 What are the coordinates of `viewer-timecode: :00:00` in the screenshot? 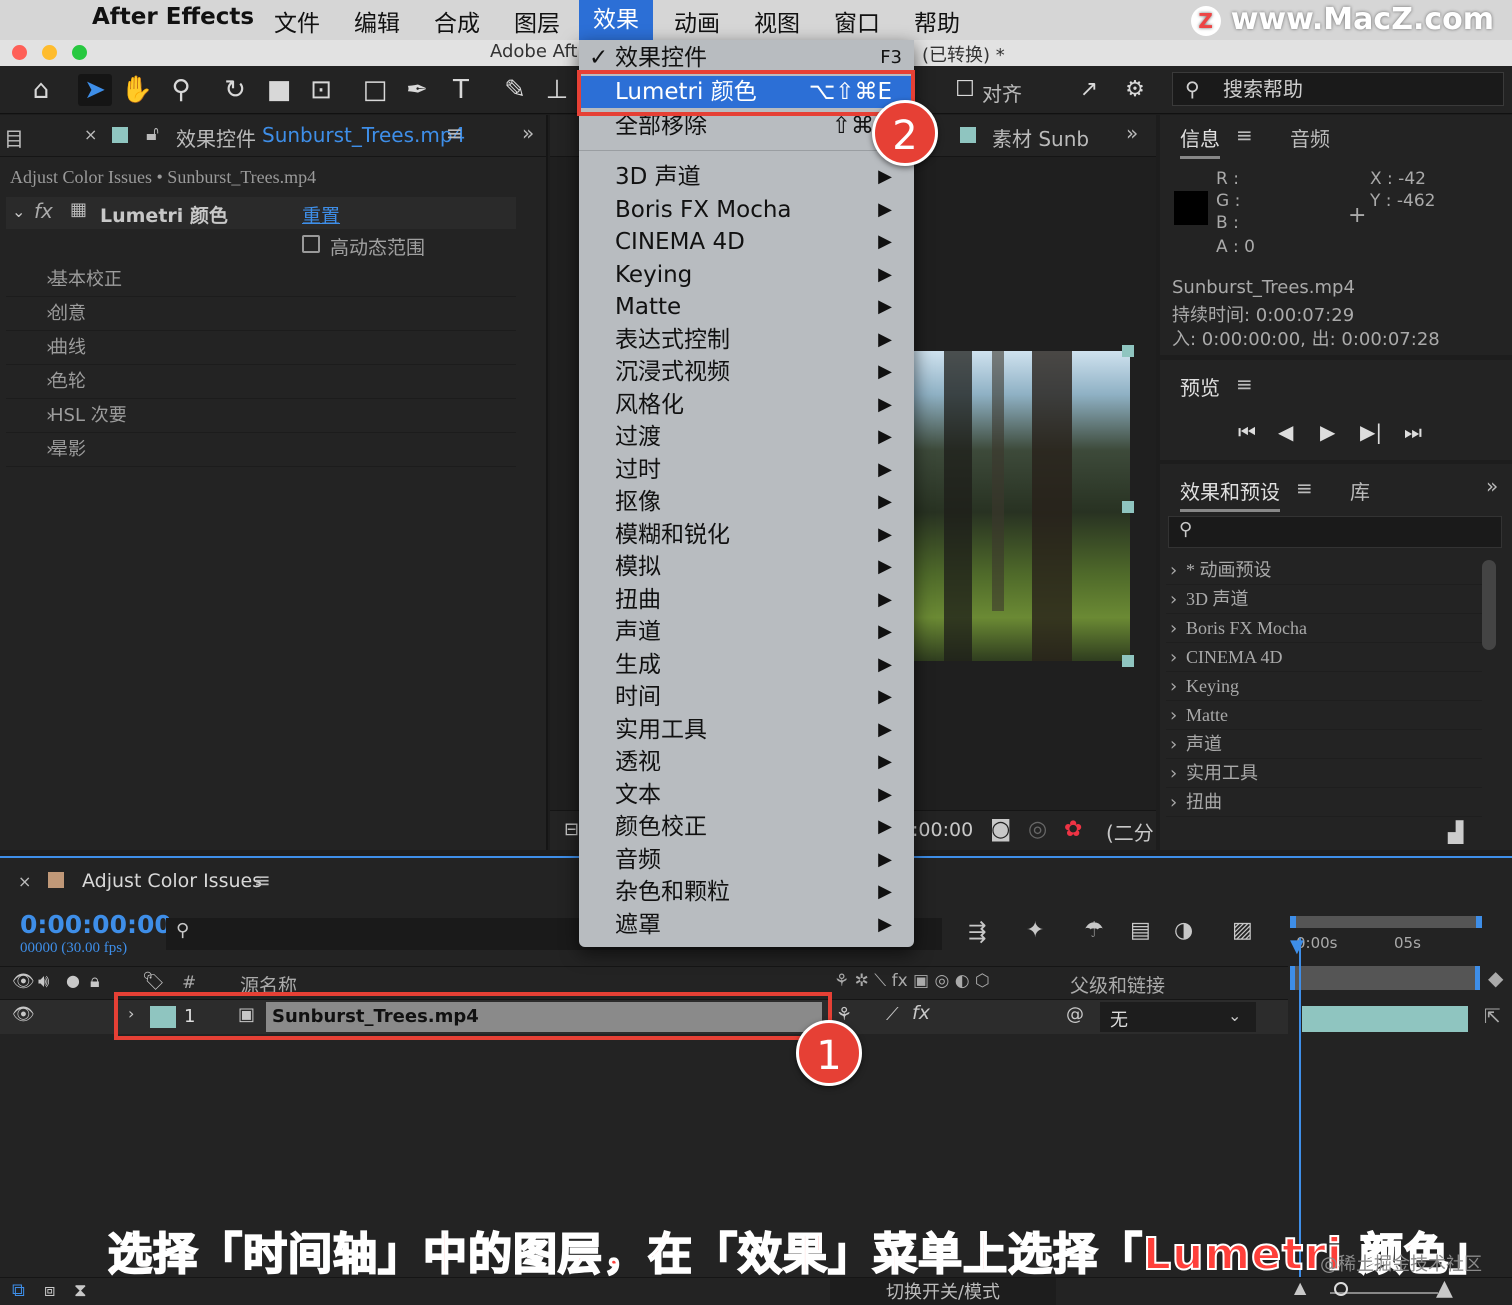 It's located at (942, 830).